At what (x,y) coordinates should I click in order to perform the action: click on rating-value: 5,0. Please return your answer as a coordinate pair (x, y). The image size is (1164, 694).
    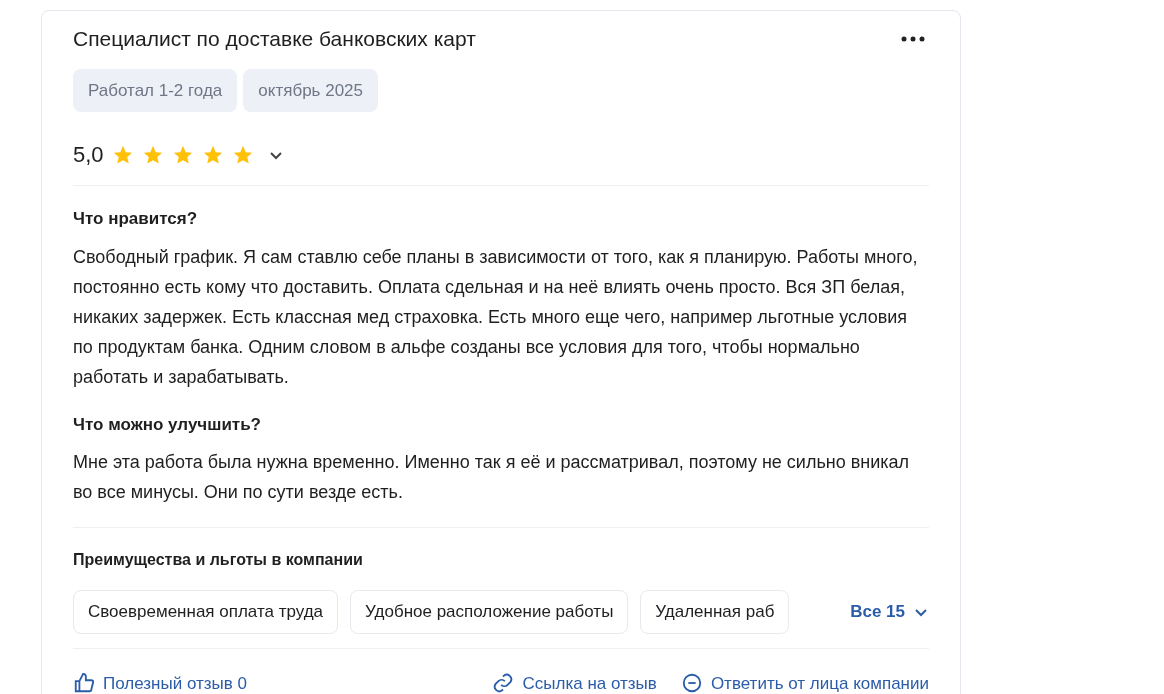
    Looking at the image, I should click on (88, 155).